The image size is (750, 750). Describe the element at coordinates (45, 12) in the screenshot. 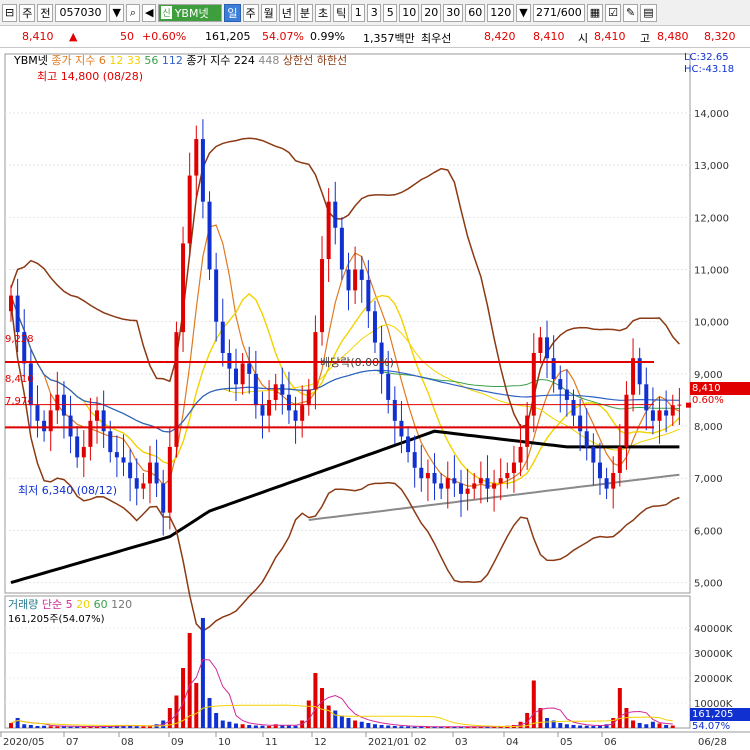

I see `jeon-button: 전` at that location.